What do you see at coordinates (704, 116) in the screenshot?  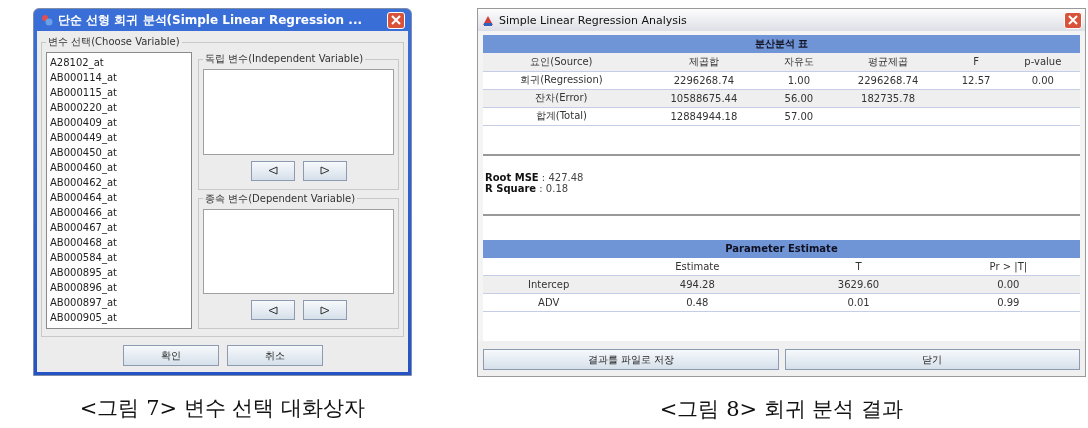 I see `table-cell: 12884944.18` at bounding box center [704, 116].